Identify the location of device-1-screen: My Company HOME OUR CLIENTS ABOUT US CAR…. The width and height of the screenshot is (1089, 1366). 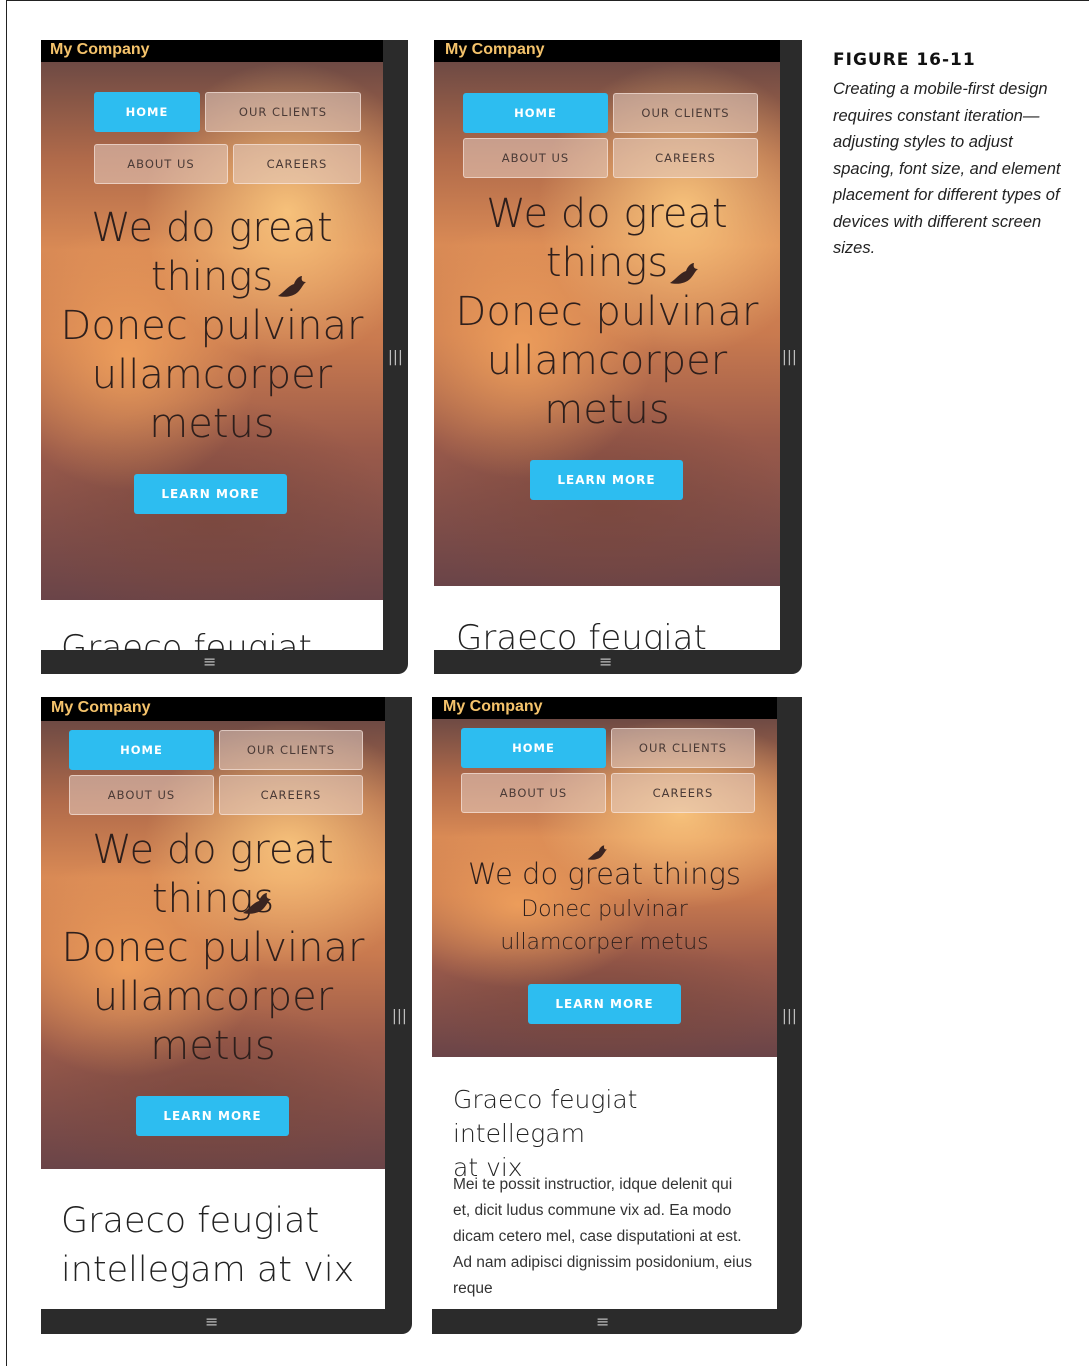
(212, 345).